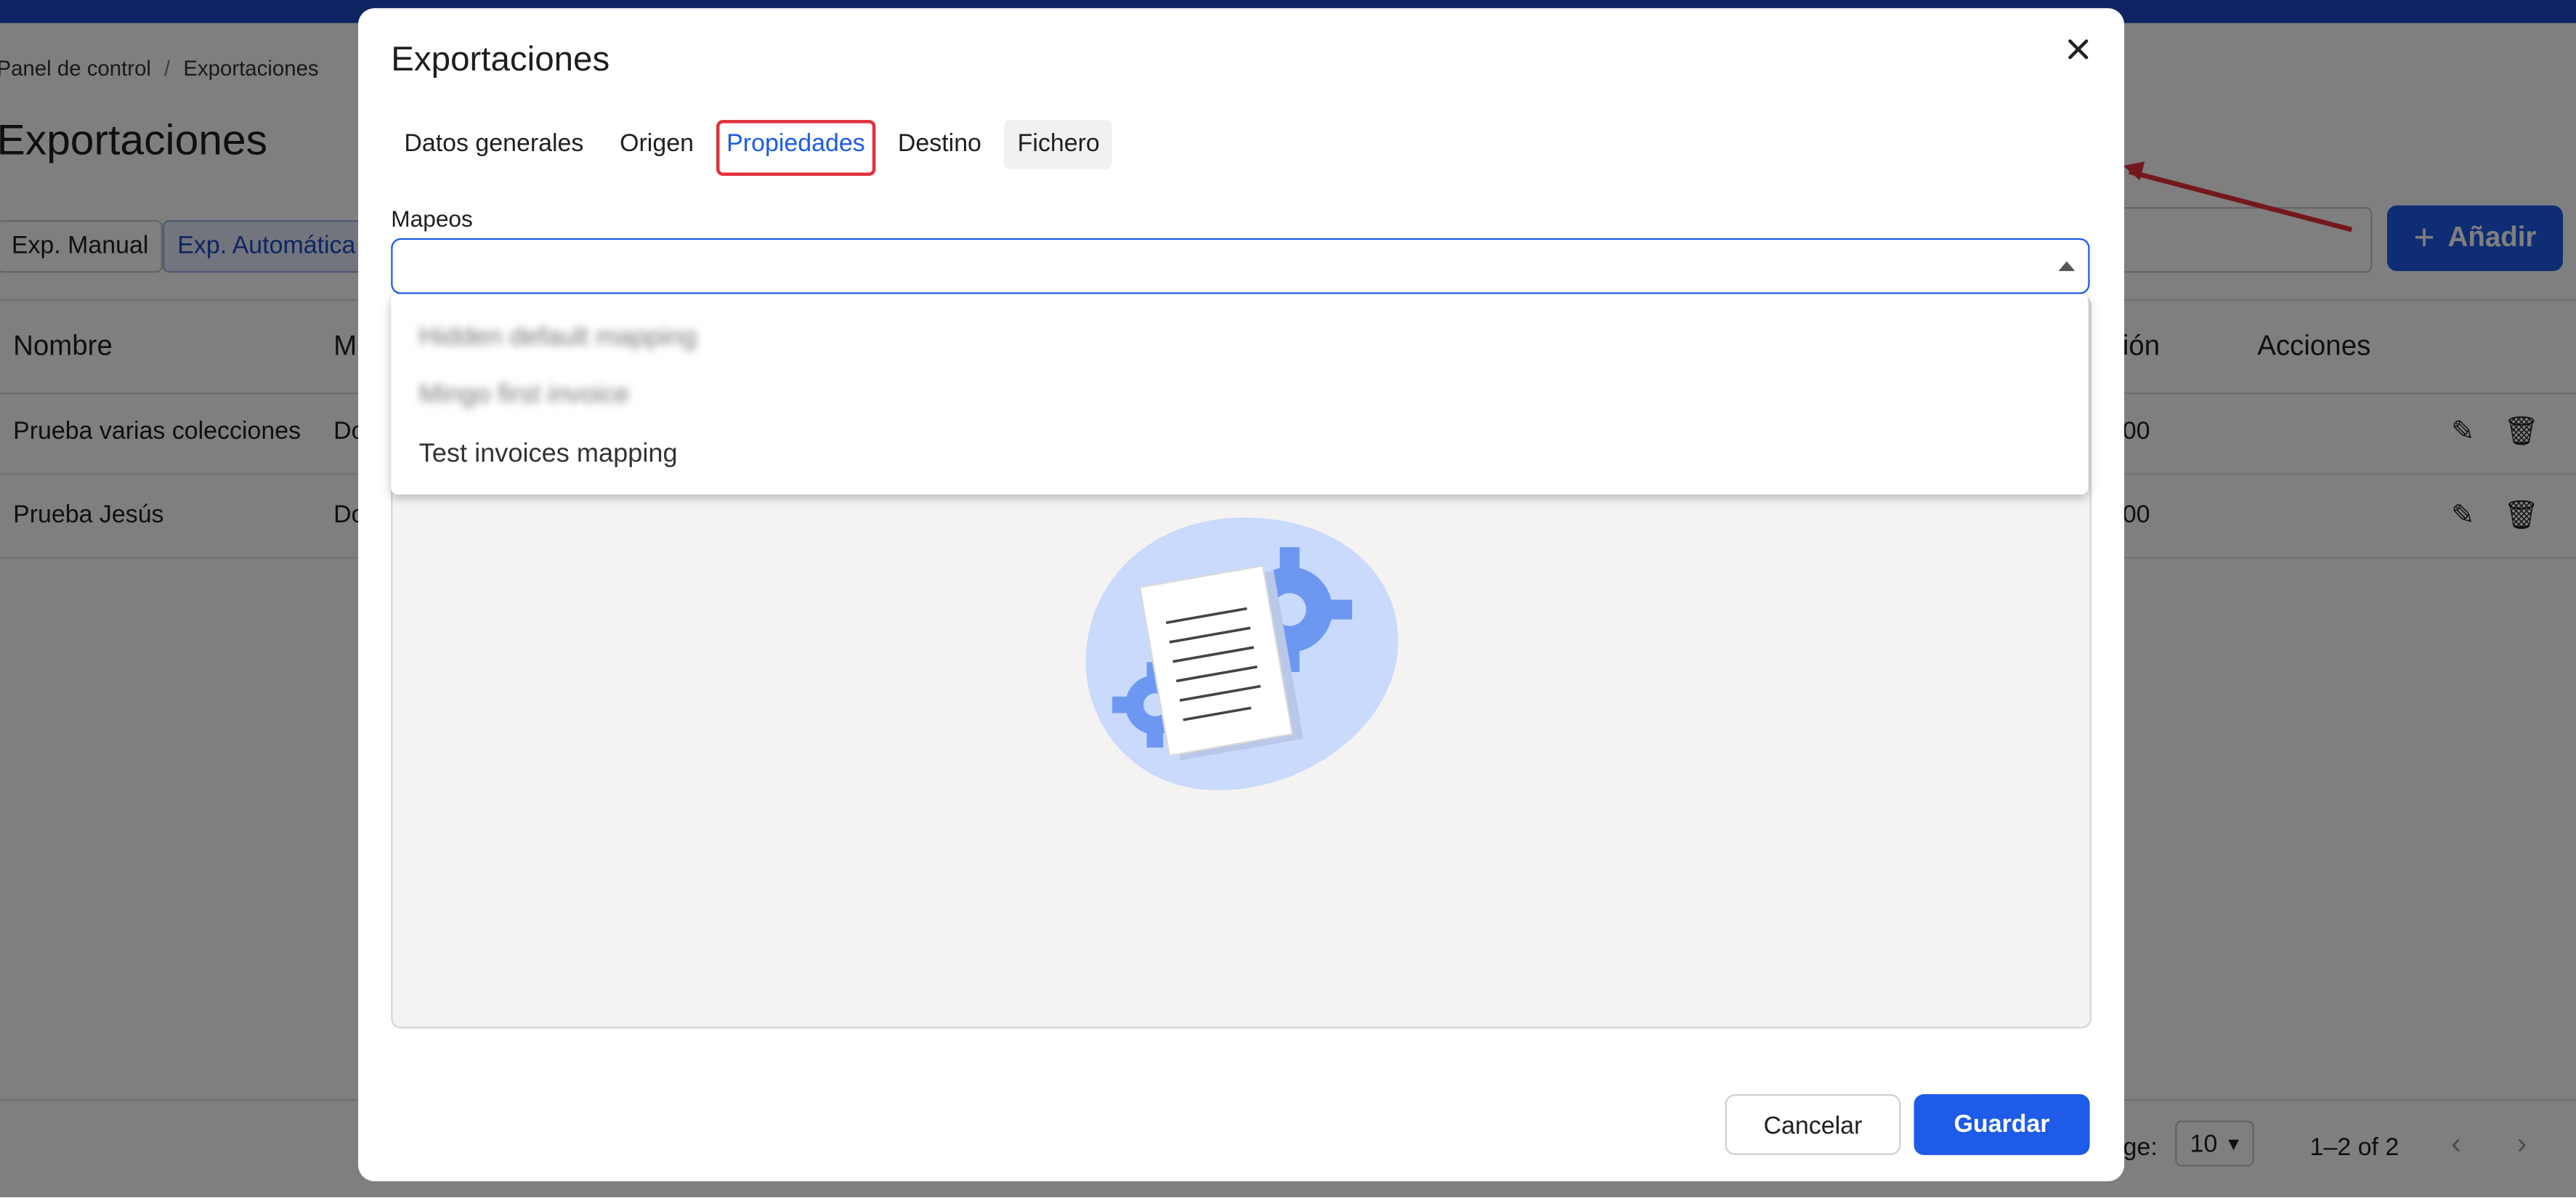 The image size is (2576, 1198). I want to click on tab-datos-generales: Datos generales, so click(494, 144).